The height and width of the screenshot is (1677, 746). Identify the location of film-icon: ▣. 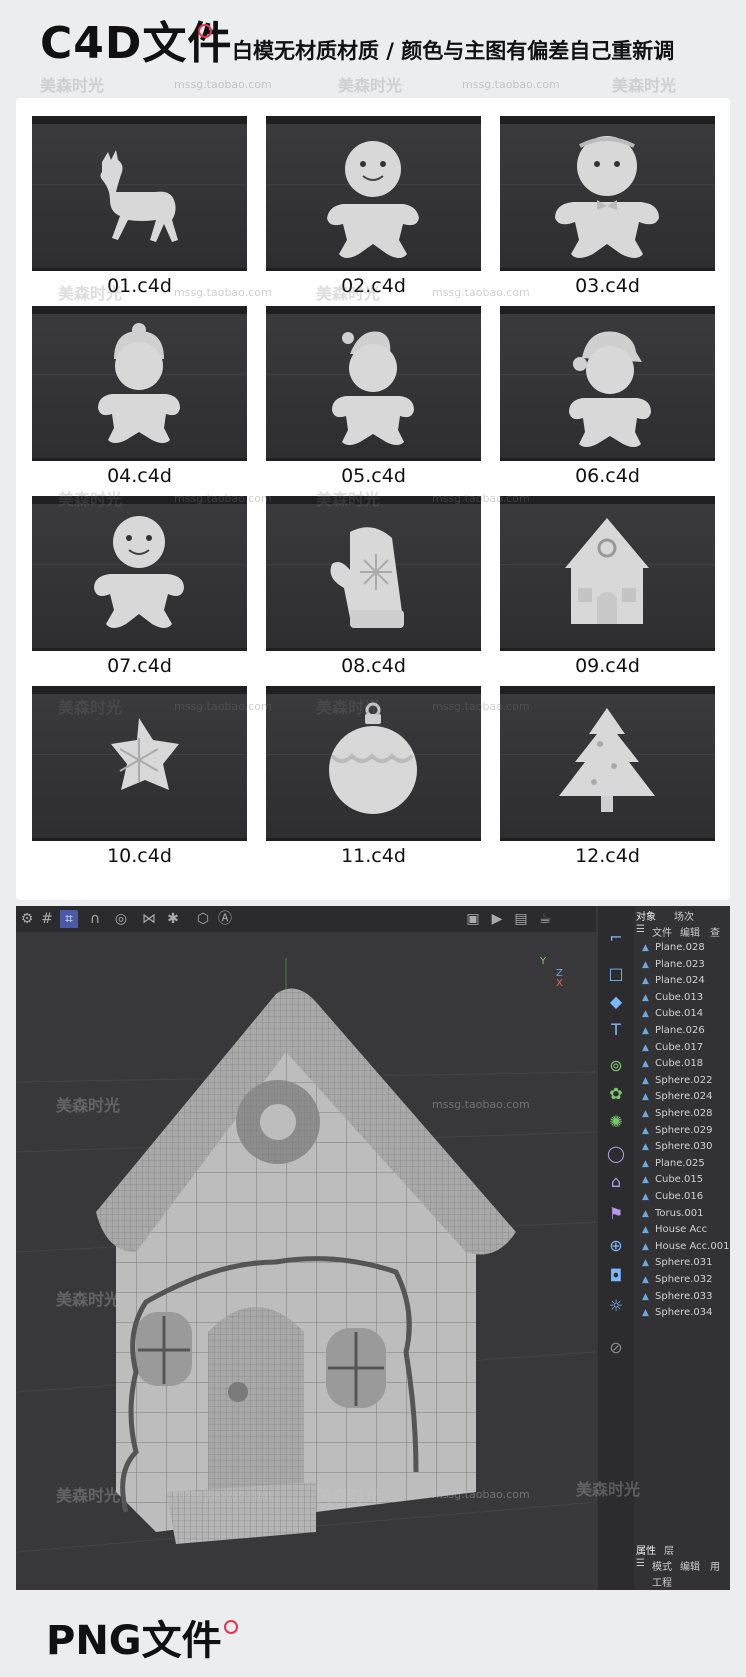
(473, 919).